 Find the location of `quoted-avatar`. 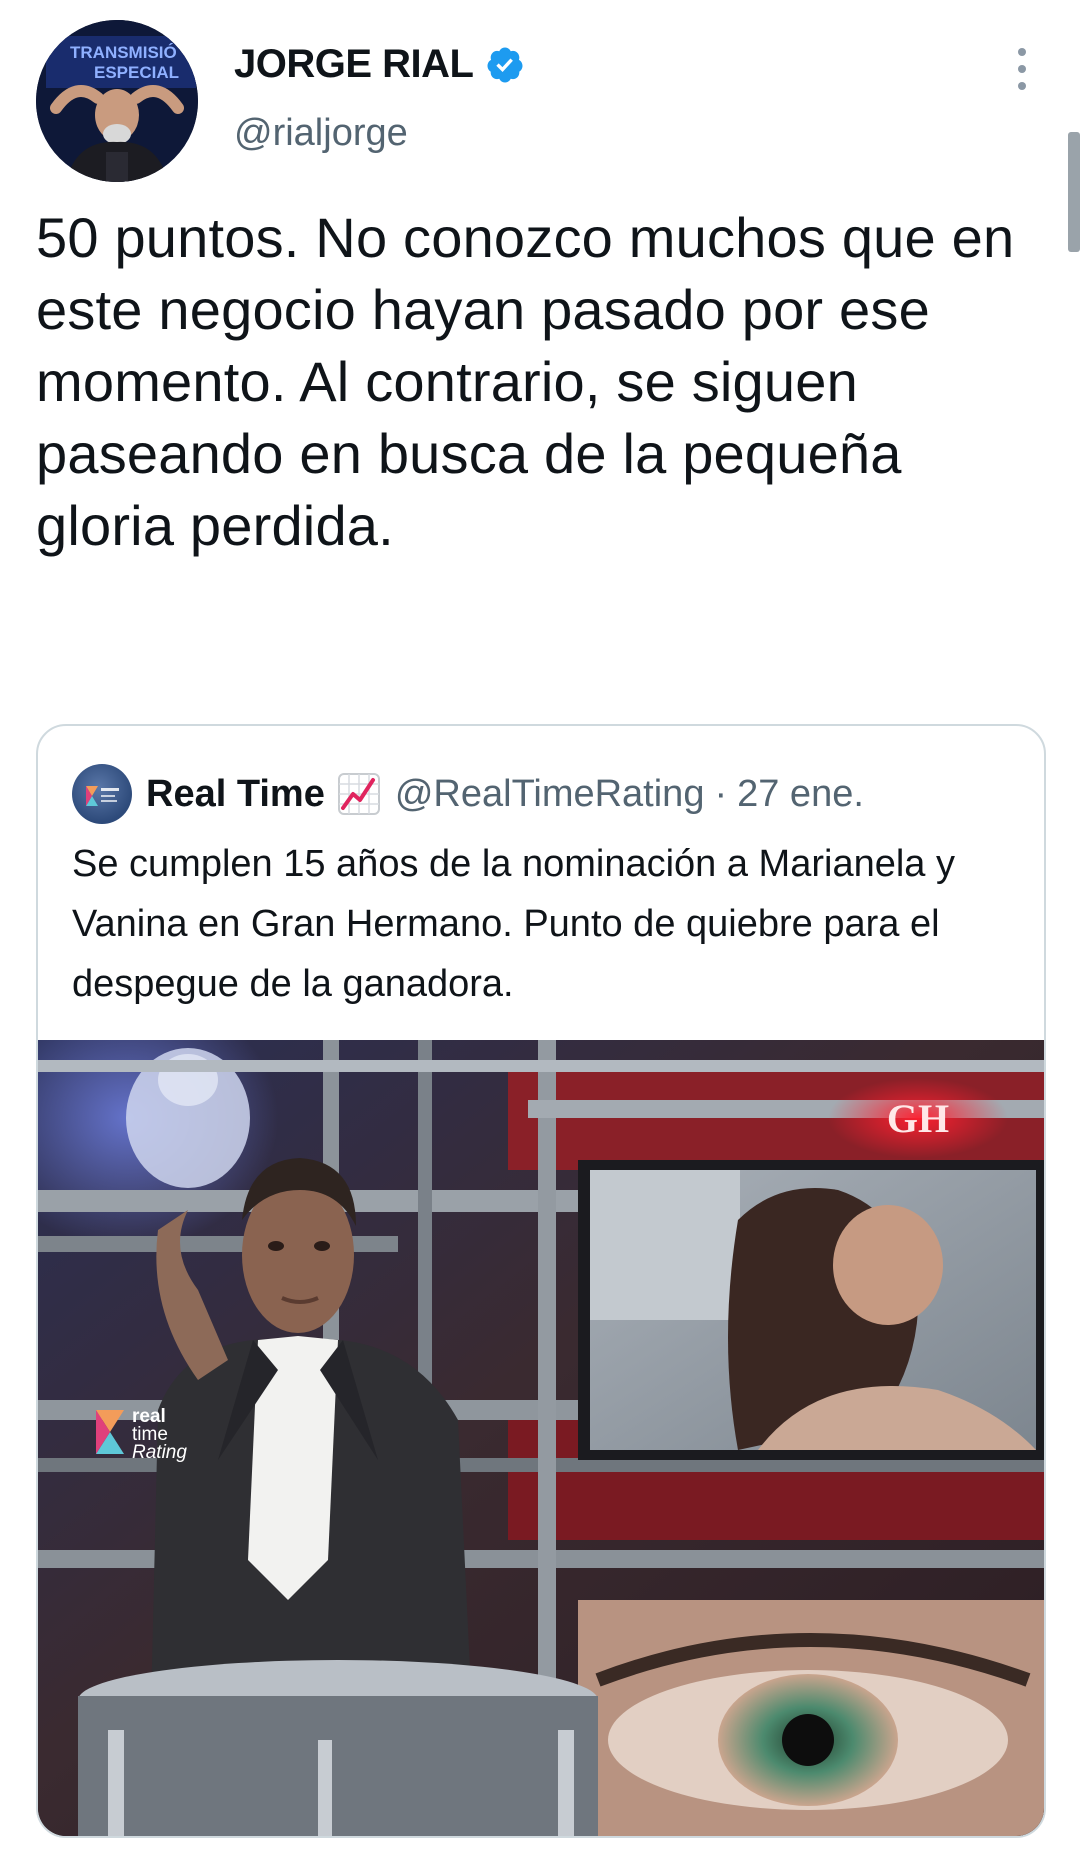

quoted-avatar is located at coordinates (102, 794).